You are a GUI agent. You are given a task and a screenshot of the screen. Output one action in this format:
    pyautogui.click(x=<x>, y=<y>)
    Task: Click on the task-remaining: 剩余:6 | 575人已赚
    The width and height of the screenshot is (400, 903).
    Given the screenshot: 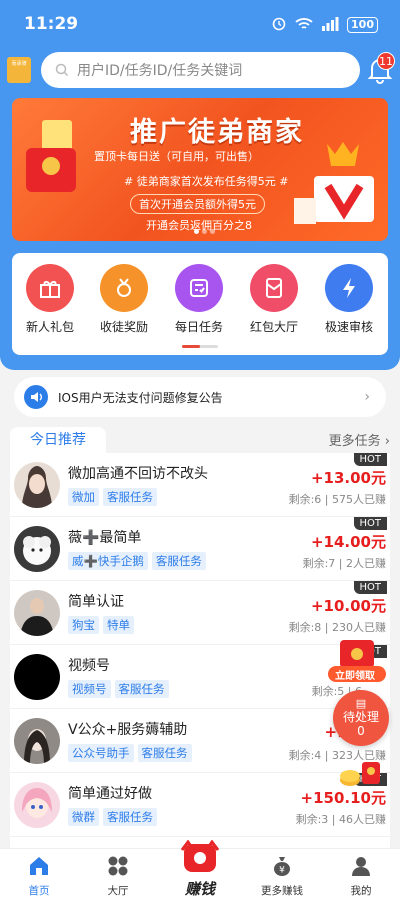 What is the action you would take?
    pyautogui.click(x=337, y=499)
    